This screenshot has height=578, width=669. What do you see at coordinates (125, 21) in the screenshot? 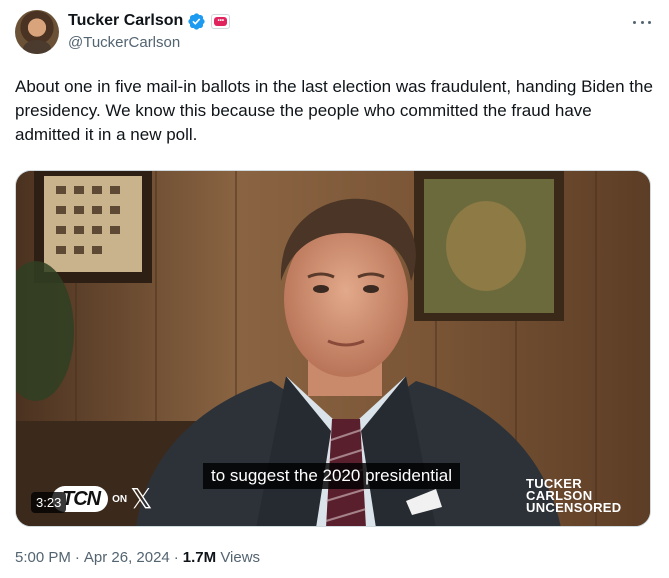
I see `author-name: Tucker Carlson` at bounding box center [125, 21].